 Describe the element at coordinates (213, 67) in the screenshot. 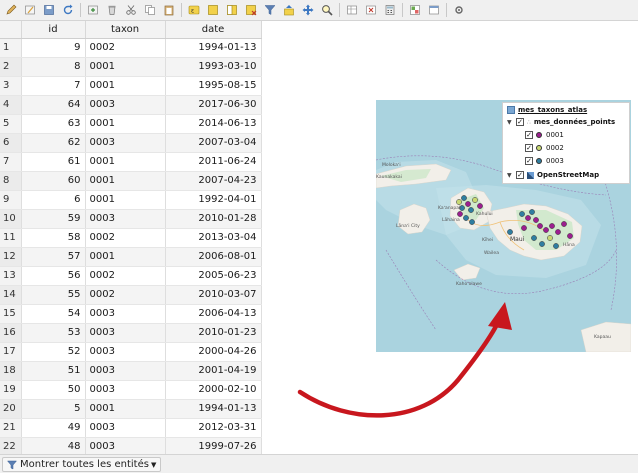

I see `cell-date: 1993-03-10` at that location.